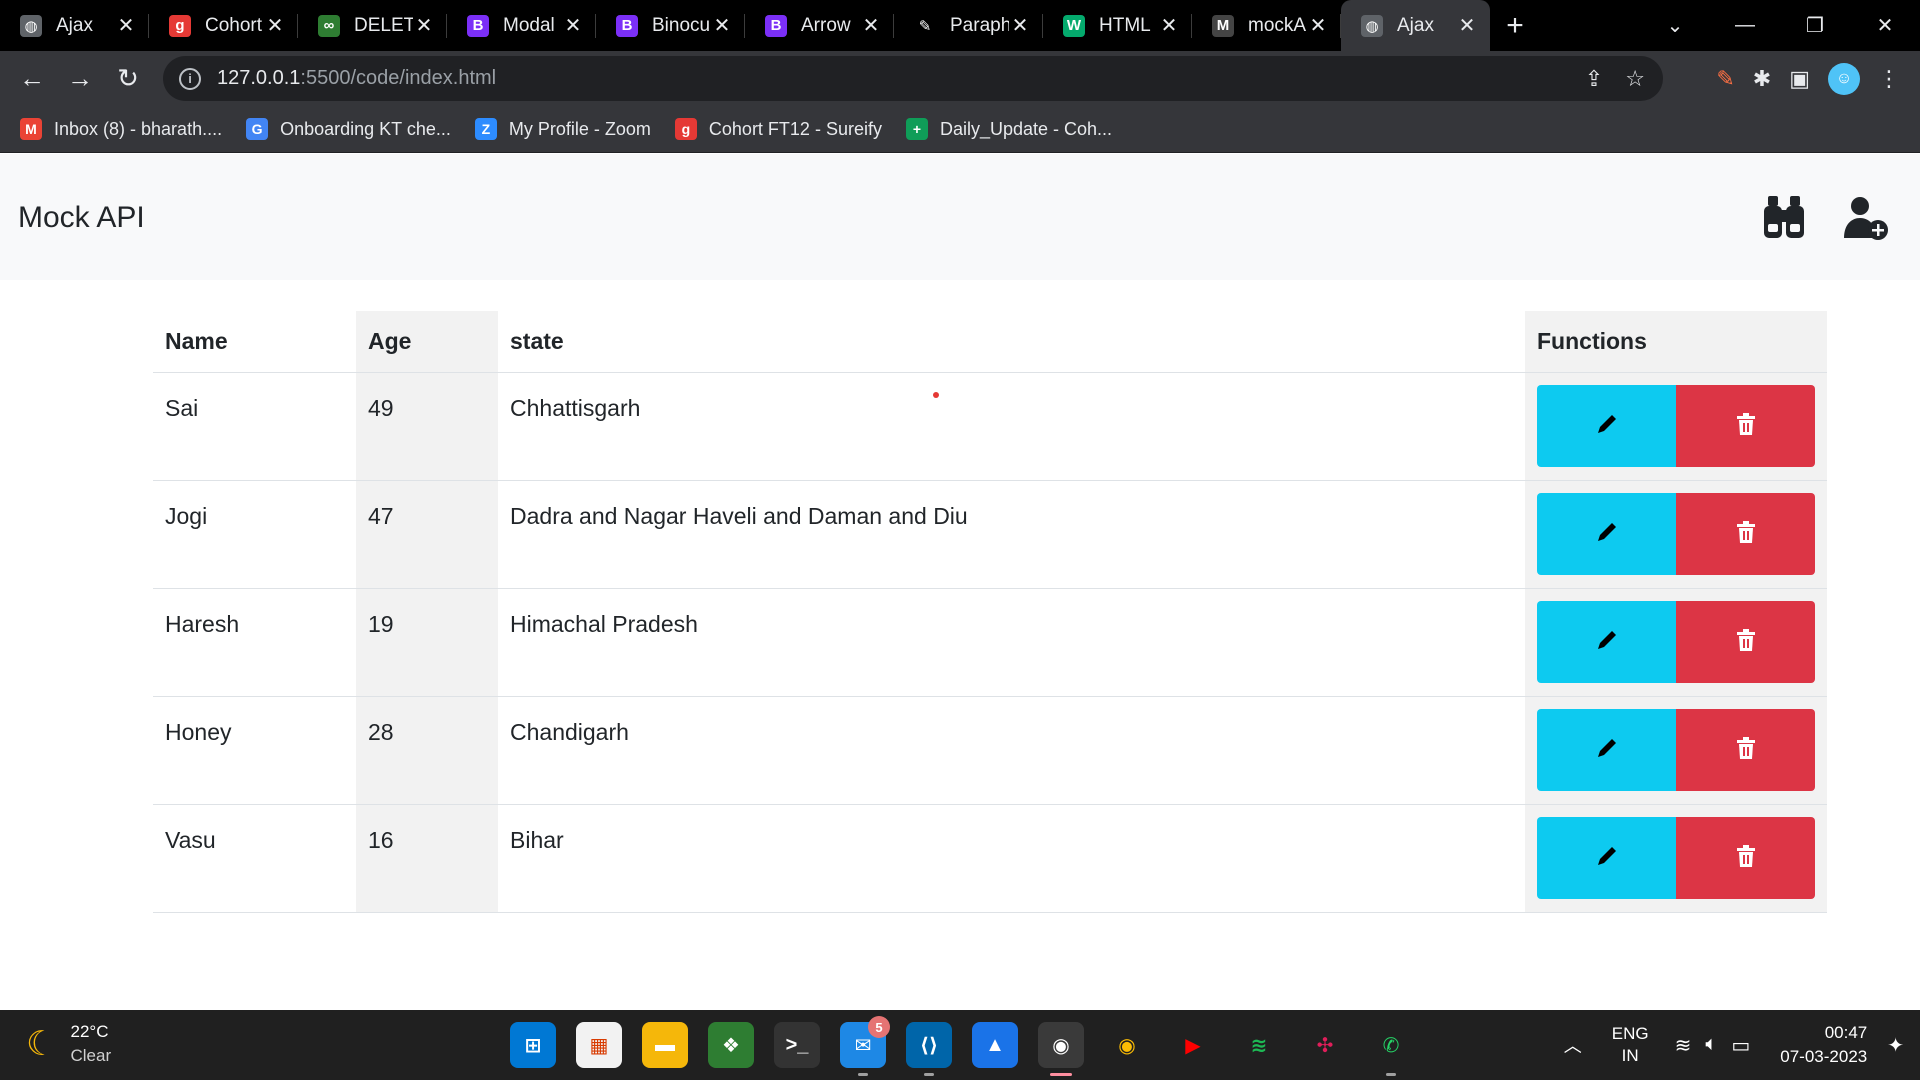 This screenshot has height=1080, width=1920. I want to click on widgets-icon: ❖, so click(731, 1045).